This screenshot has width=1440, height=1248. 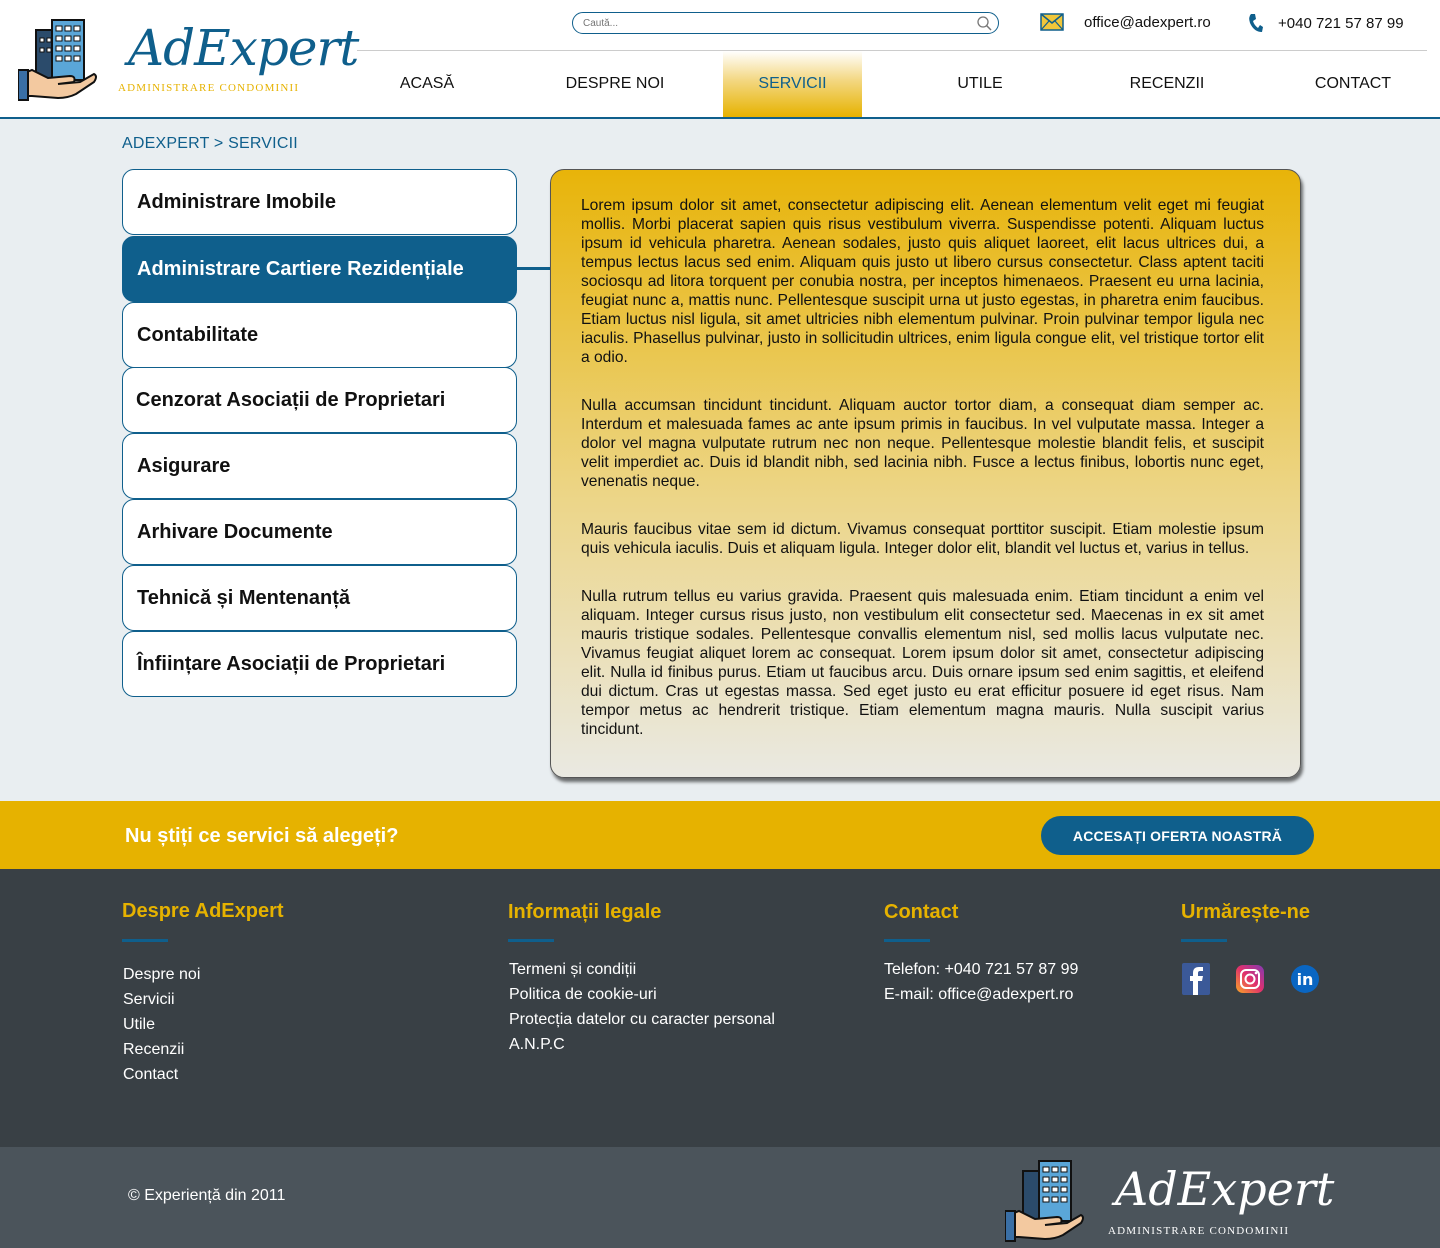 I want to click on service-item-tehnica: Tehnică și Mentenanță, so click(x=319, y=598).